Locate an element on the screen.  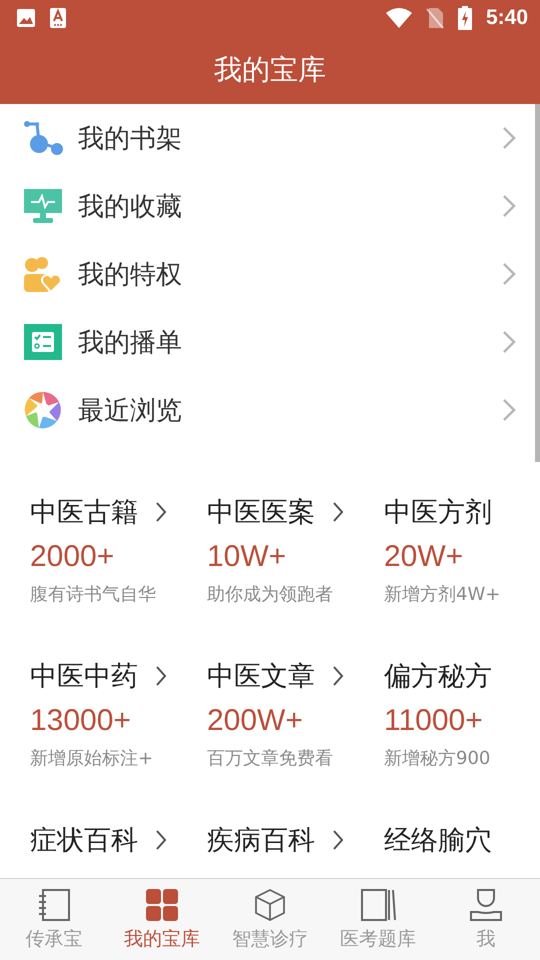
image-icon is located at coordinates (26, 18).